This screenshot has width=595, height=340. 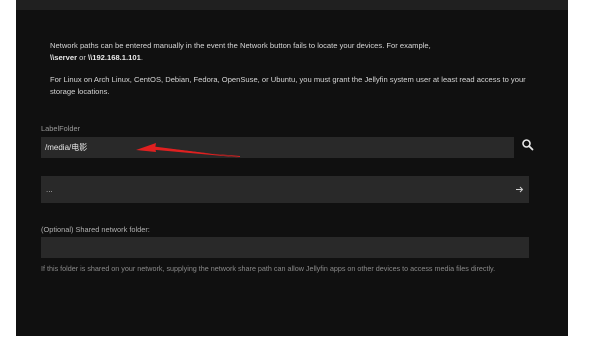 I want to click on search-icon, so click(x=528, y=145).